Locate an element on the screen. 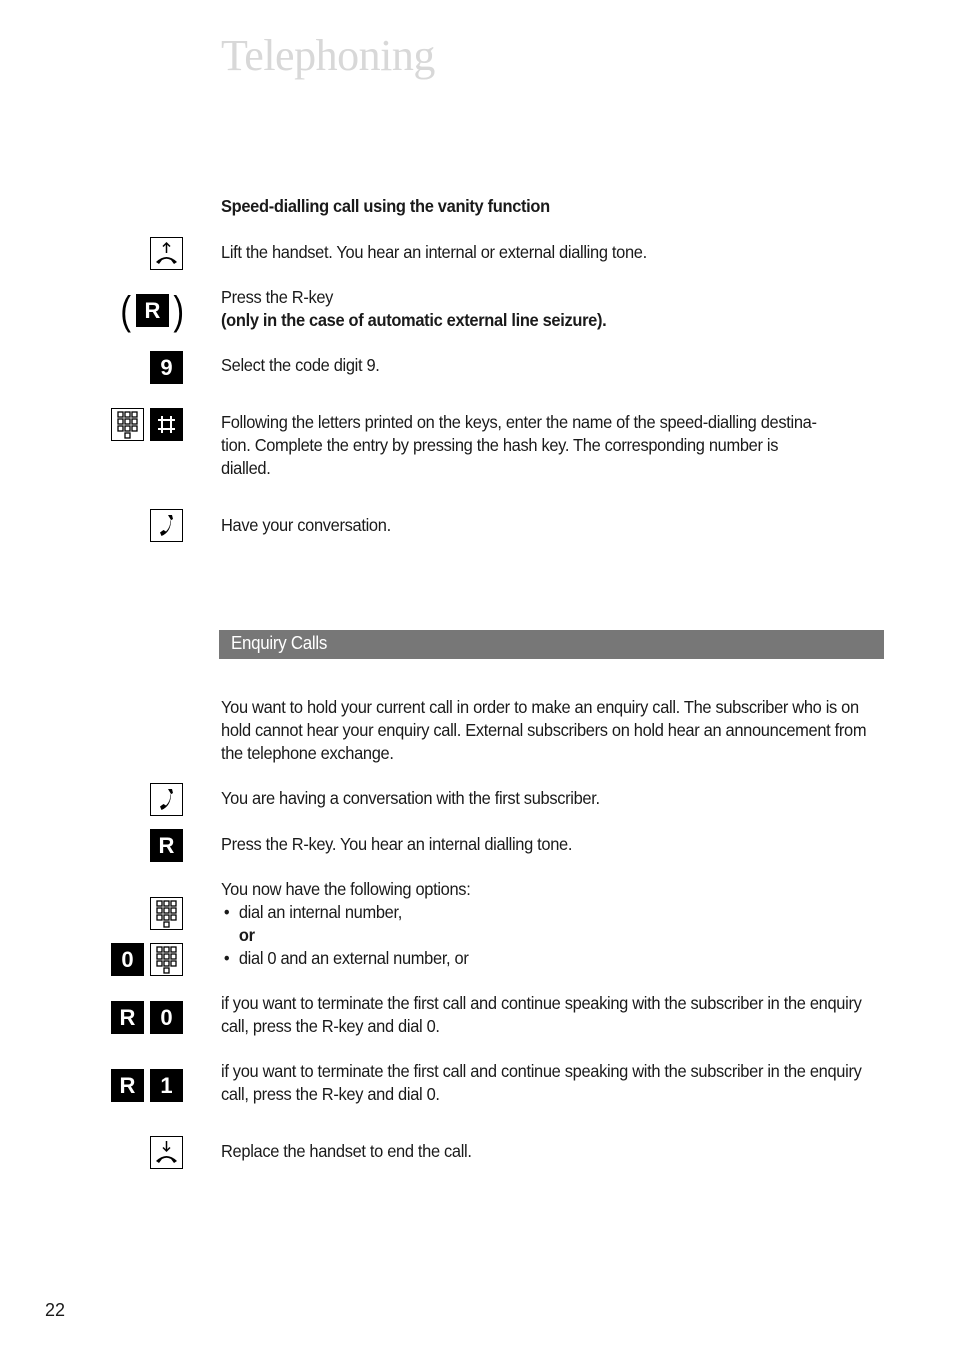  step-conversation-text: Have your conversation. is located at coordinates (306, 525).